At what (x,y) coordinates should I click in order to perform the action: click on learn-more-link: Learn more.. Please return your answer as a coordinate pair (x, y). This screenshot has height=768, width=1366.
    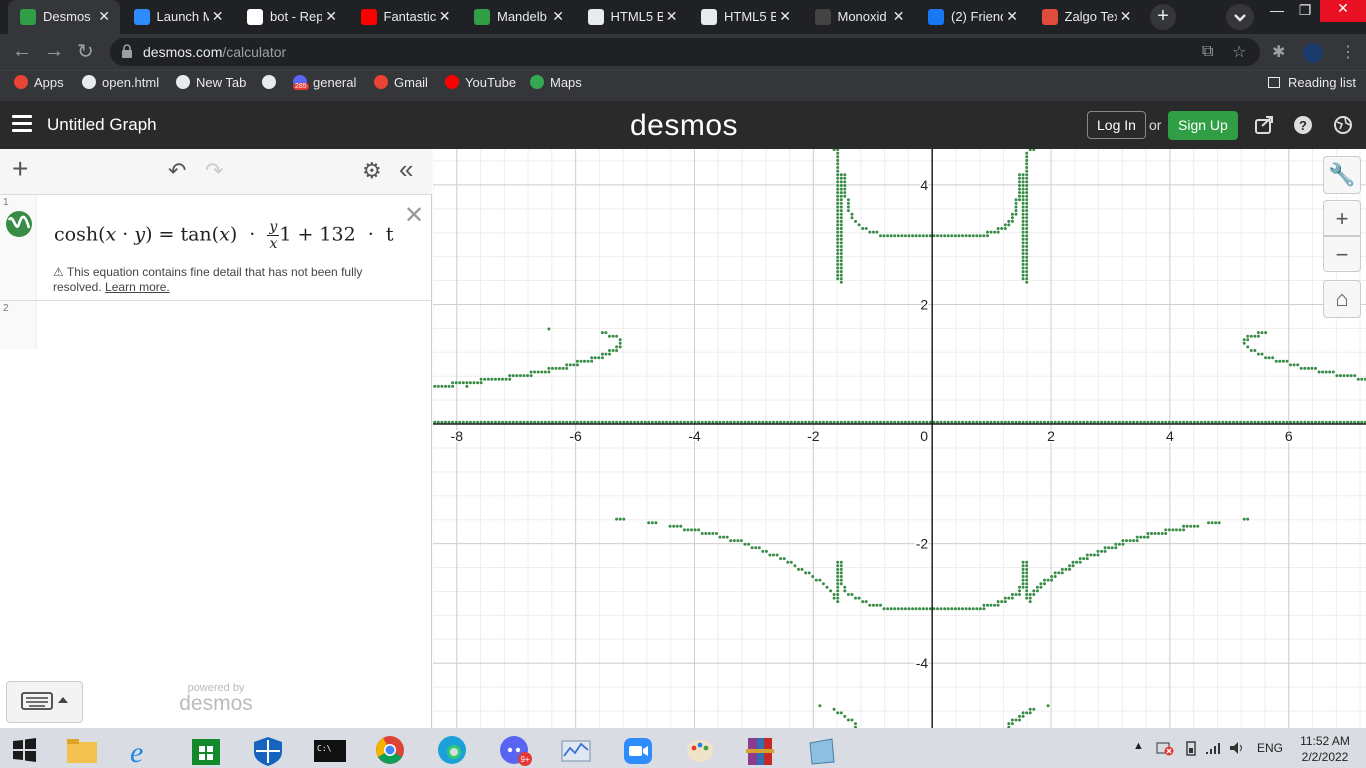
    Looking at the image, I should click on (137, 287).